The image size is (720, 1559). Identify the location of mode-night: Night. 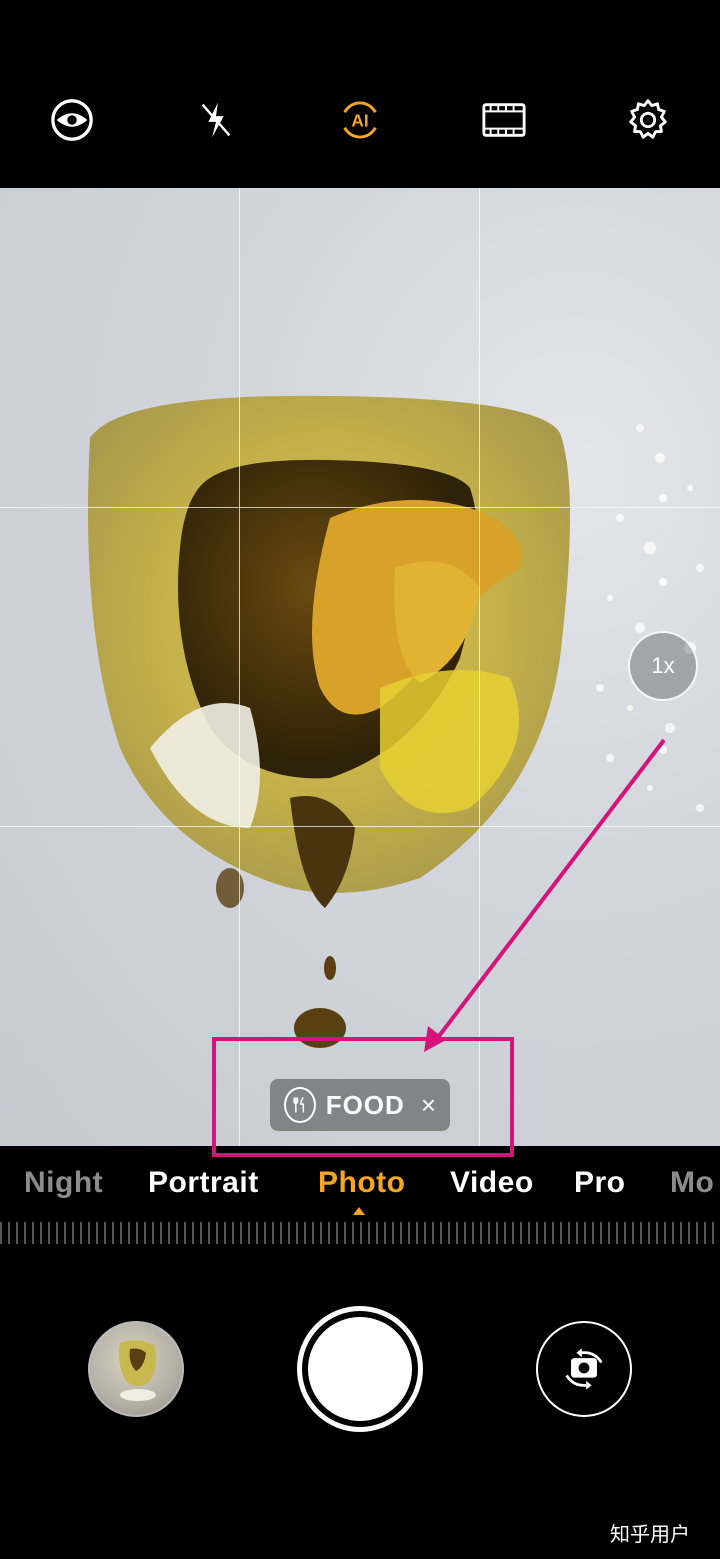
(63, 1183).